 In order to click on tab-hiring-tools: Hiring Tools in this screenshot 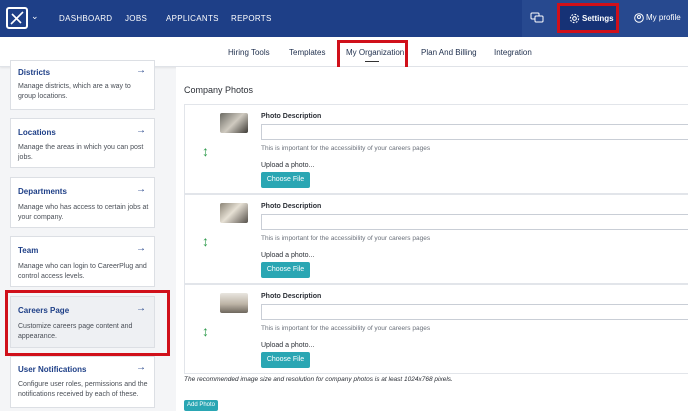, I will do `click(249, 52)`.